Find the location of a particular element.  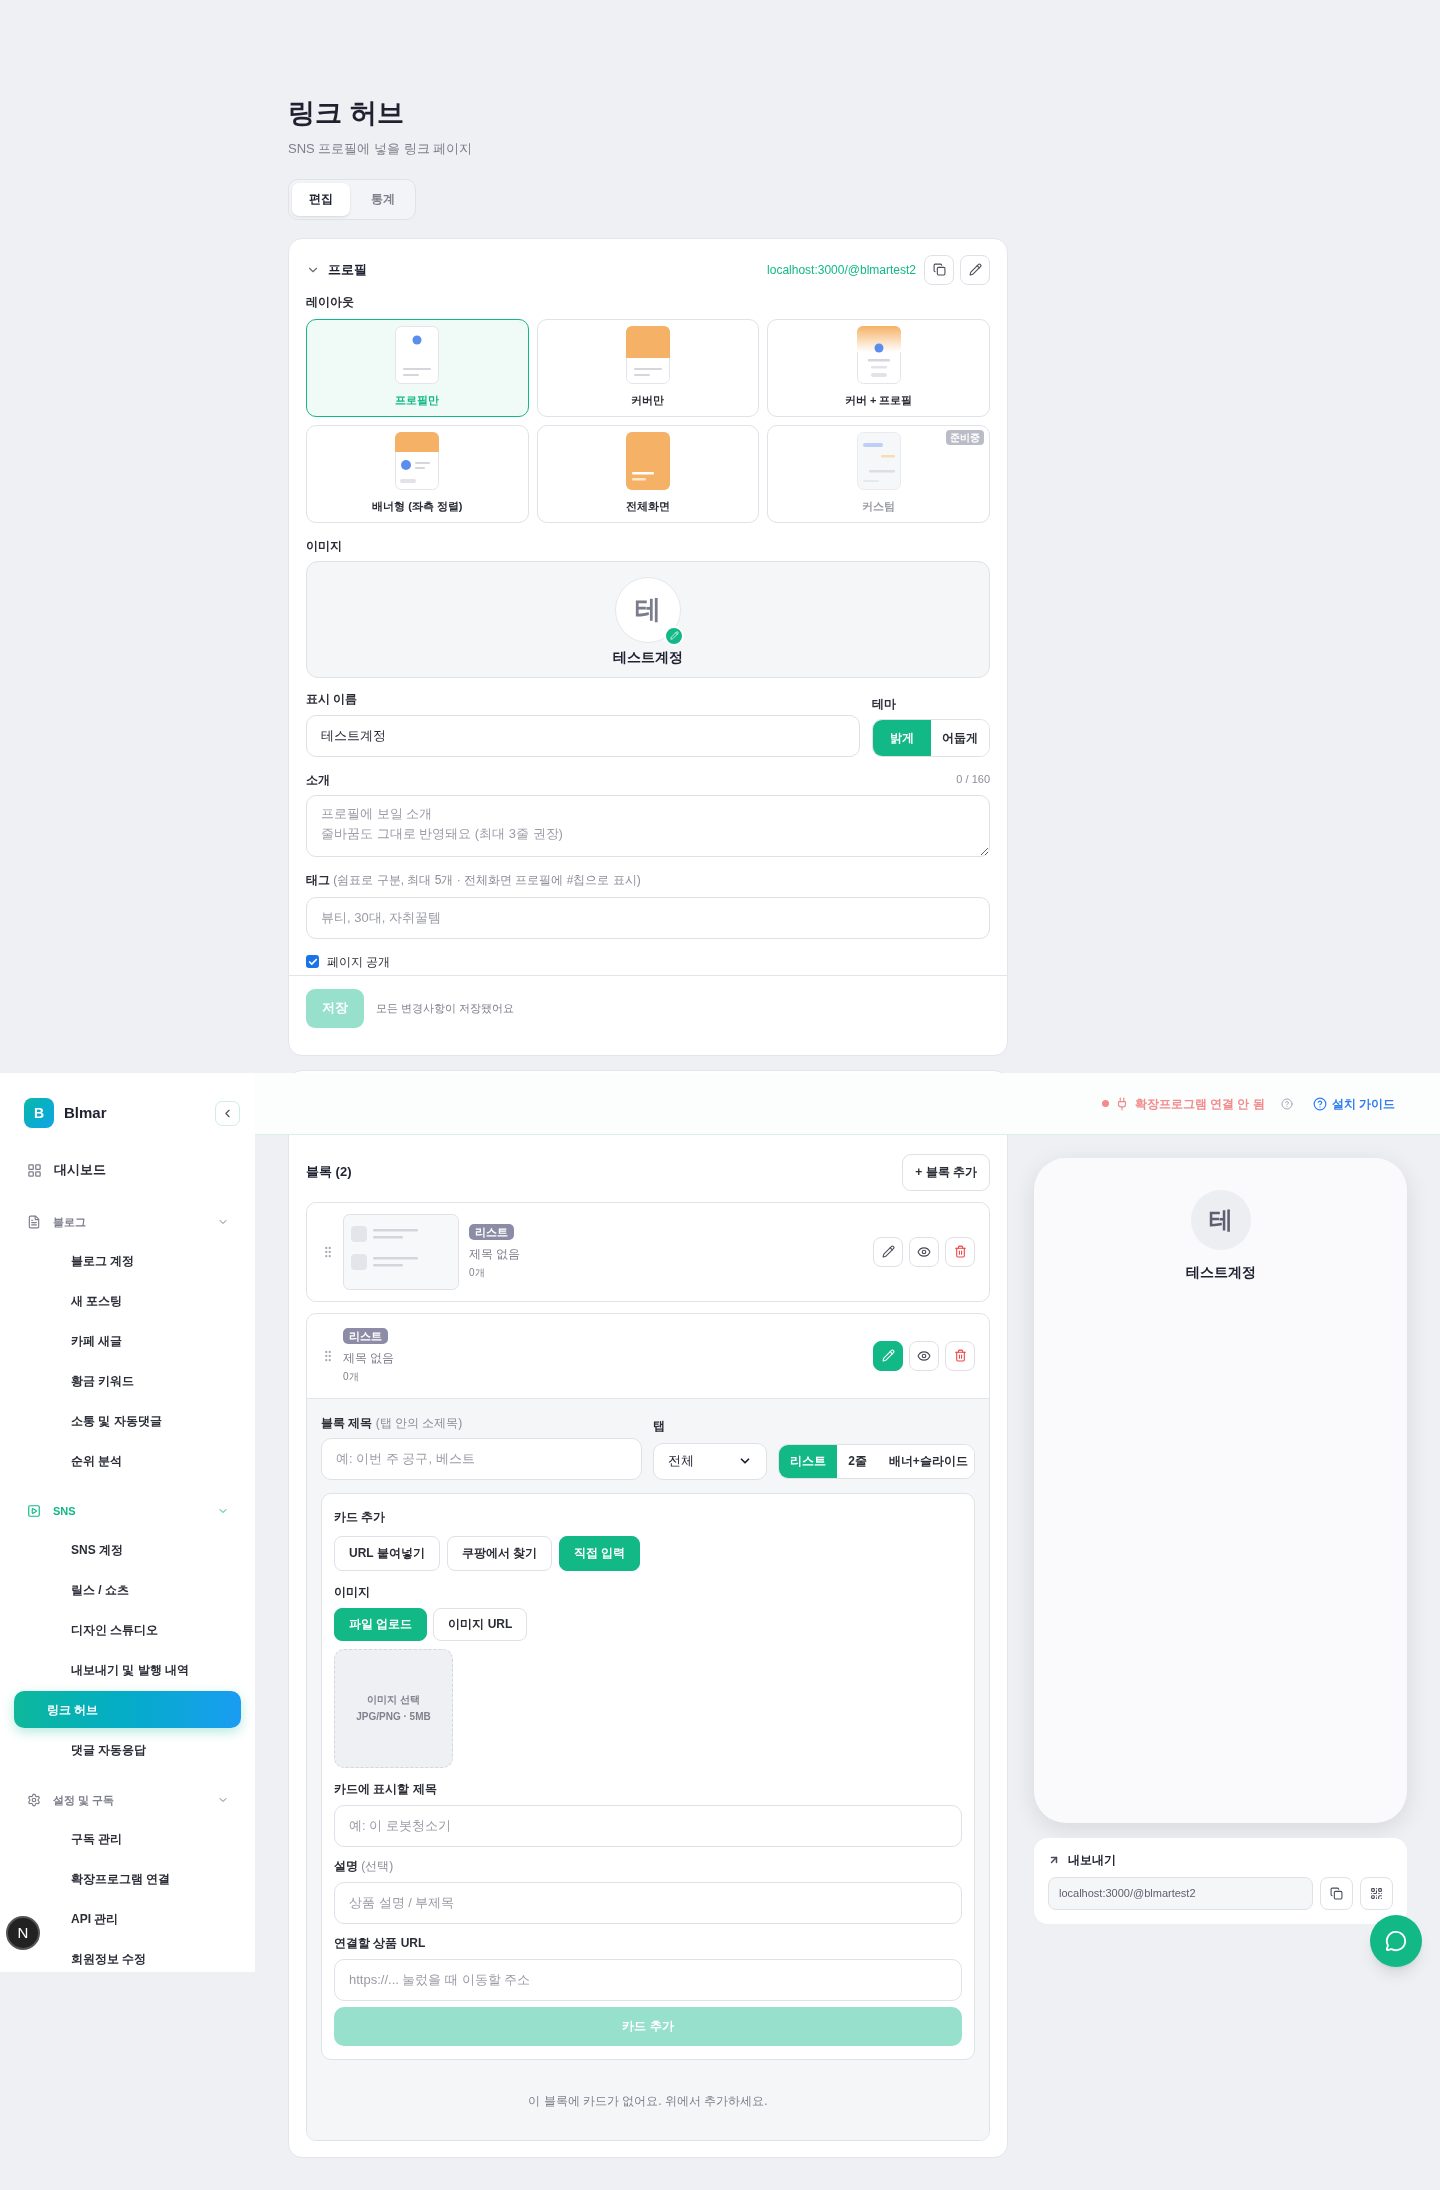

nav-item: 블로그 계정 is located at coordinates (89, 1260).